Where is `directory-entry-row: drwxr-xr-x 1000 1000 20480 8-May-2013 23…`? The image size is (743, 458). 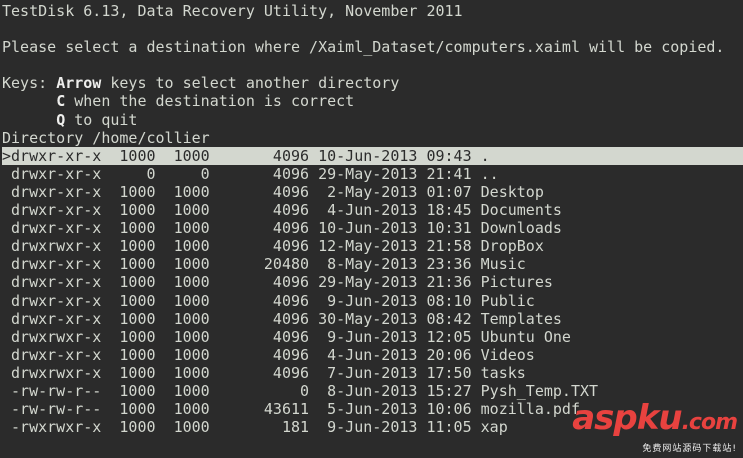
directory-entry-row: drwxr-xr-x 1000 1000 20480 8-May-2013 23… is located at coordinates (372, 264).